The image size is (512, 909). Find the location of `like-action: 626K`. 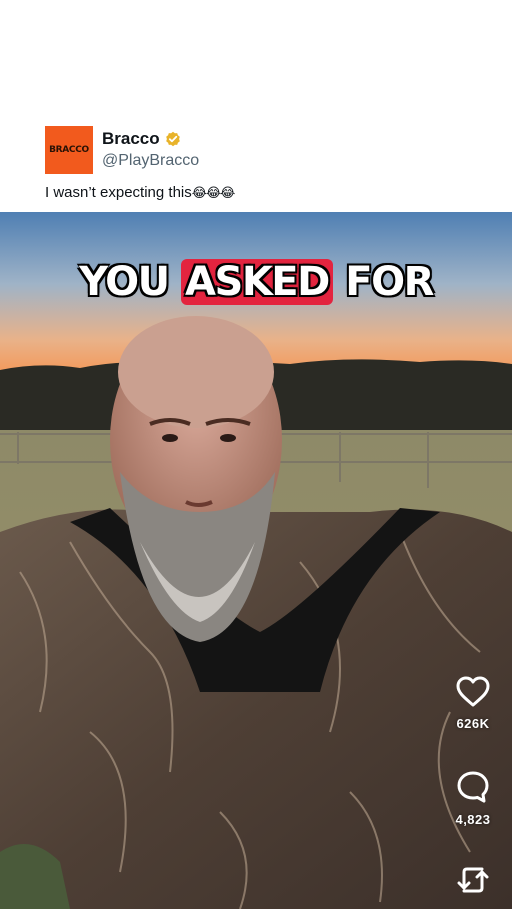

like-action: 626K is located at coordinates (473, 703).